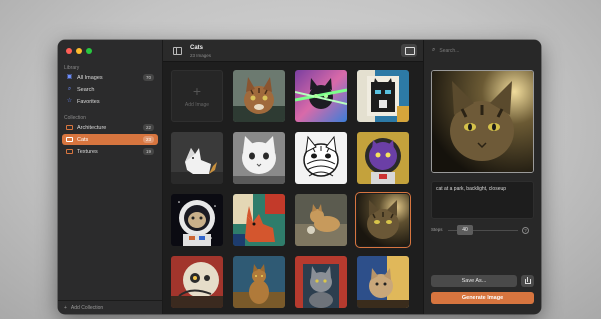 The width and height of the screenshot is (601, 319). What do you see at coordinates (88, 101) in the screenshot?
I see `sidebar-item-label: Favorites` at bounding box center [88, 101].